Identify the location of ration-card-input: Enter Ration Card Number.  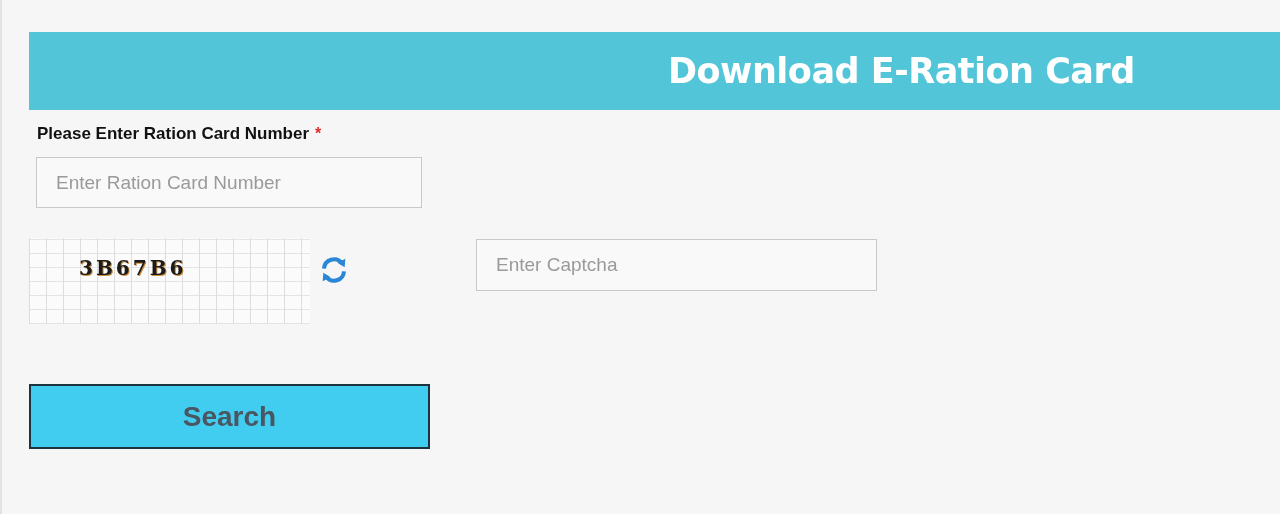
(229, 182).